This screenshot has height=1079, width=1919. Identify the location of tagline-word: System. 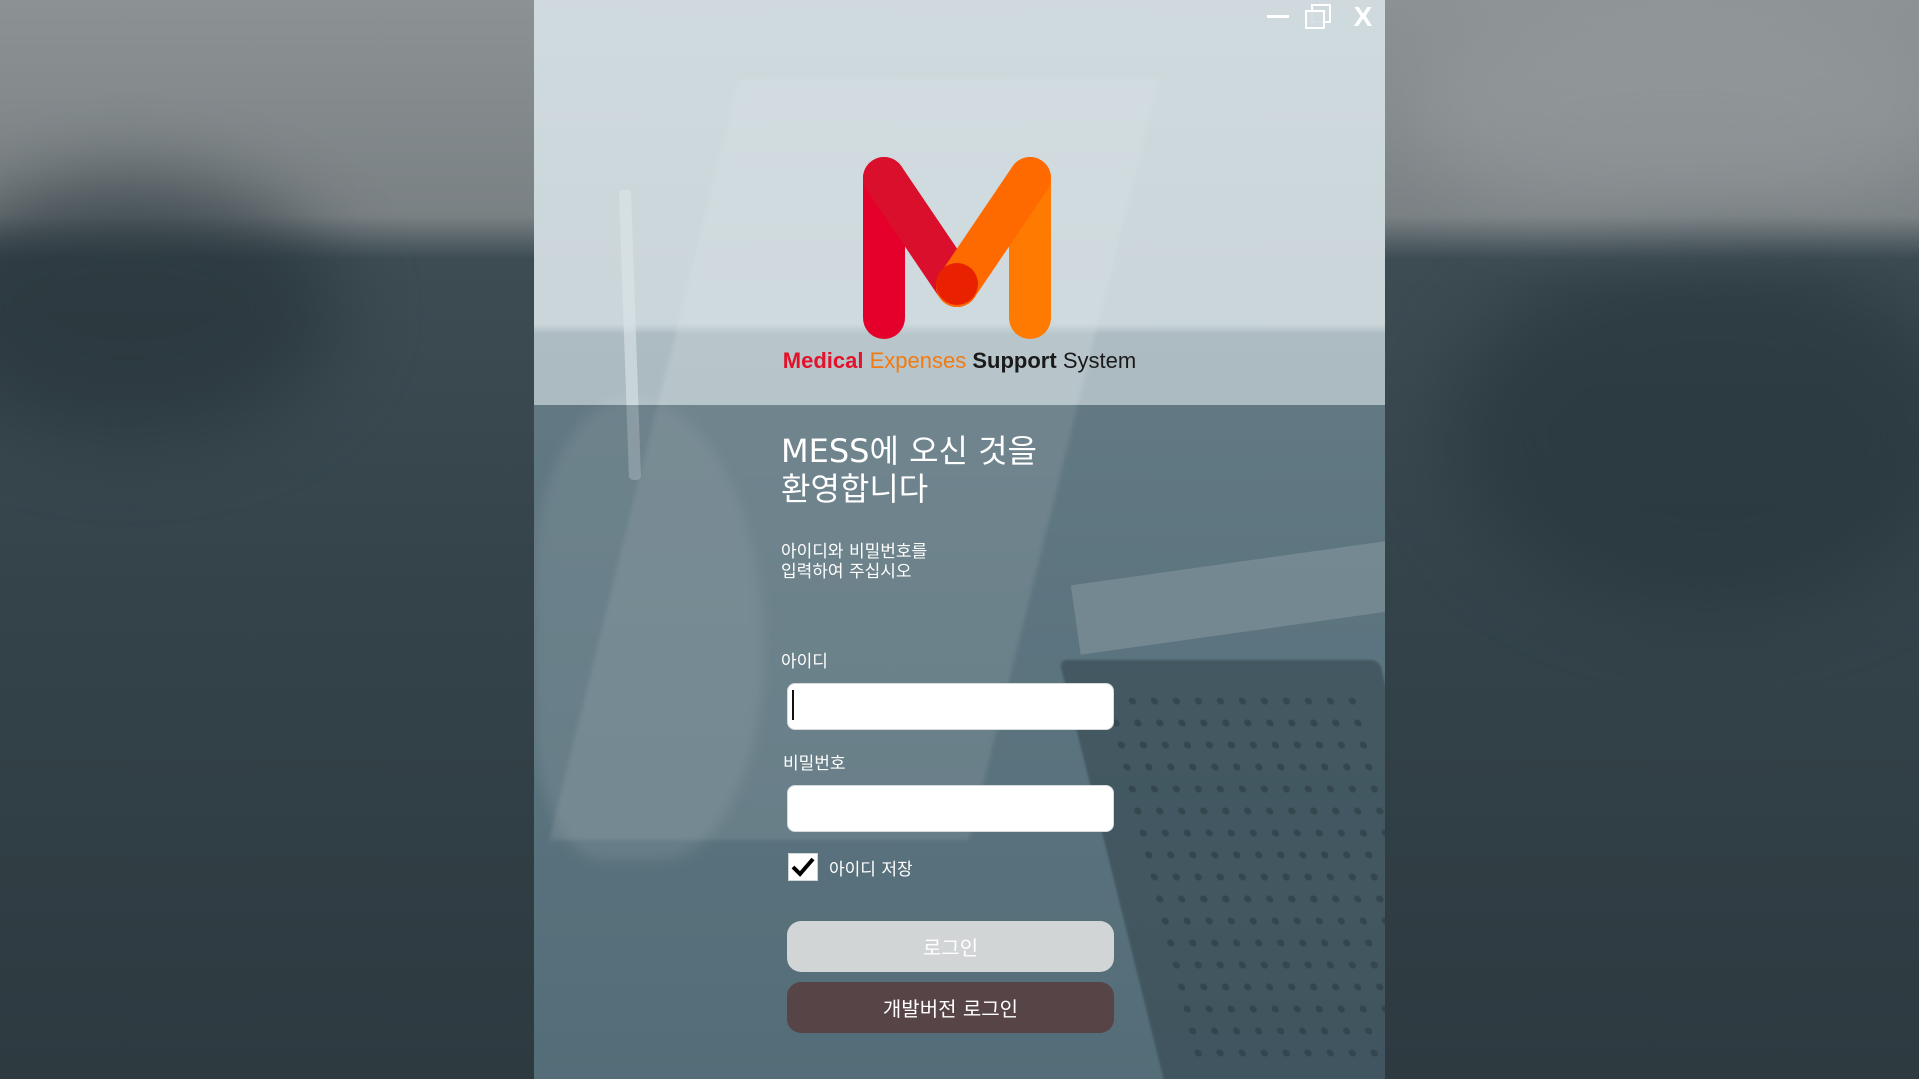
(1099, 360).